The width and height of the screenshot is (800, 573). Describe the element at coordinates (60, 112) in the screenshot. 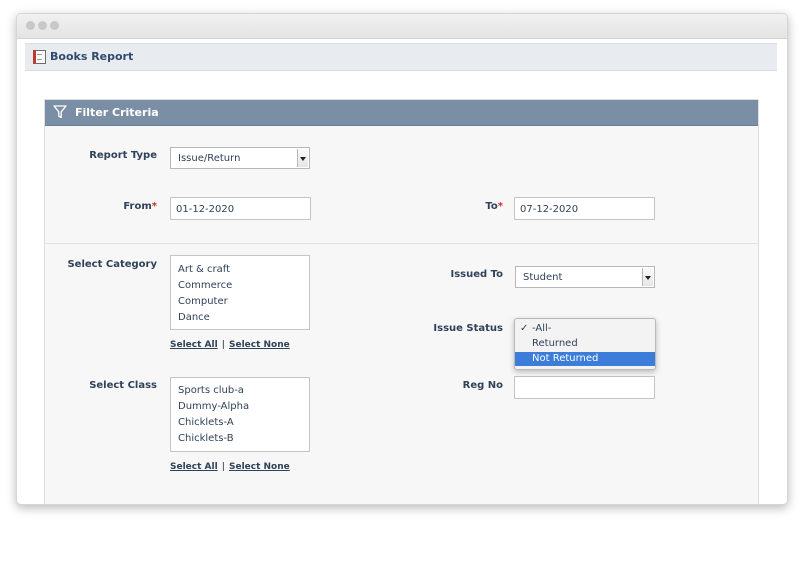

I see `funnel-icon` at that location.